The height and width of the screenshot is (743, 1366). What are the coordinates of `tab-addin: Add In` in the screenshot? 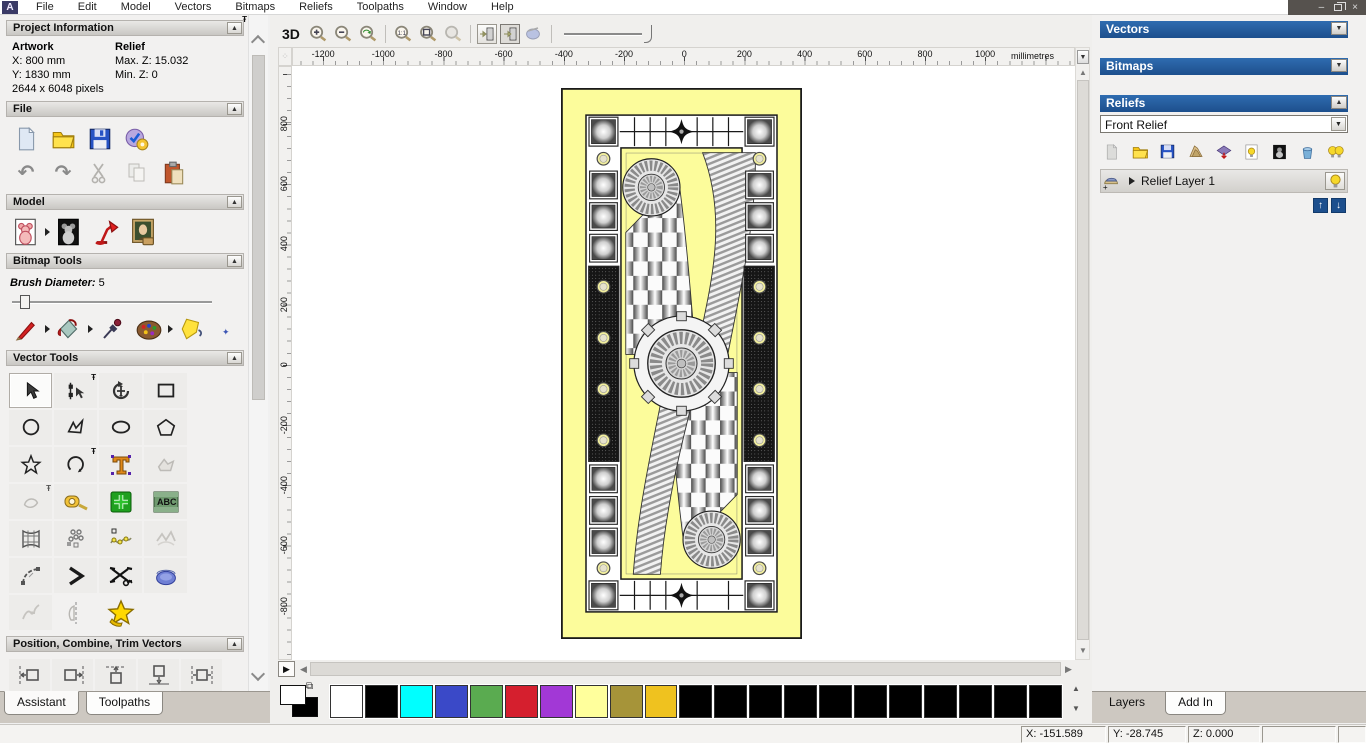 It's located at (1195, 703).